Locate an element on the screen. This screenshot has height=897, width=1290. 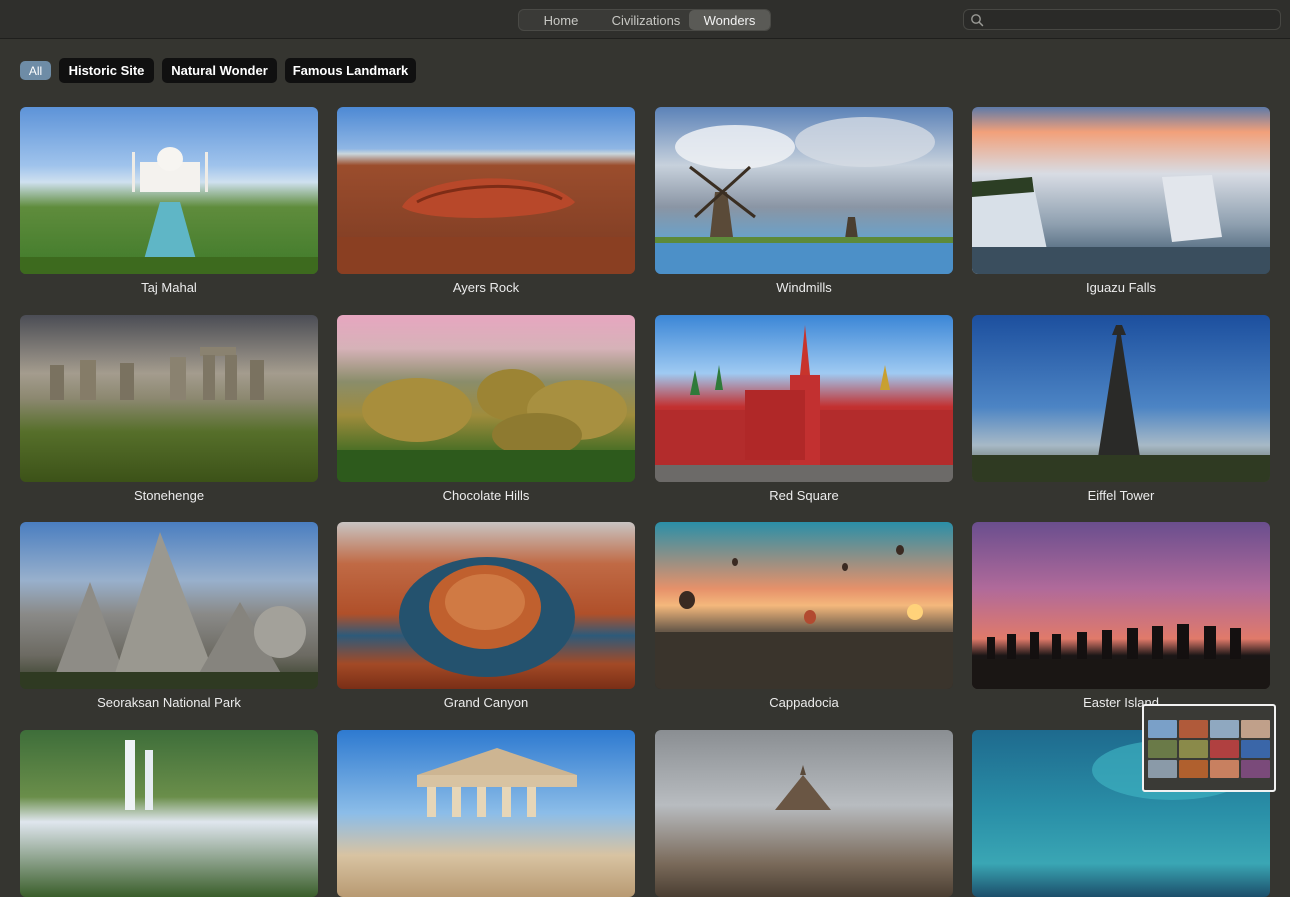
filter-all: All is located at coordinates (35, 70).